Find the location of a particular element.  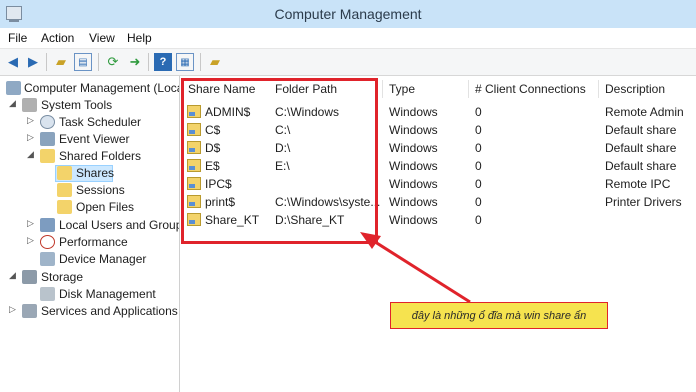

storage-icon is located at coordinates (29, 277).